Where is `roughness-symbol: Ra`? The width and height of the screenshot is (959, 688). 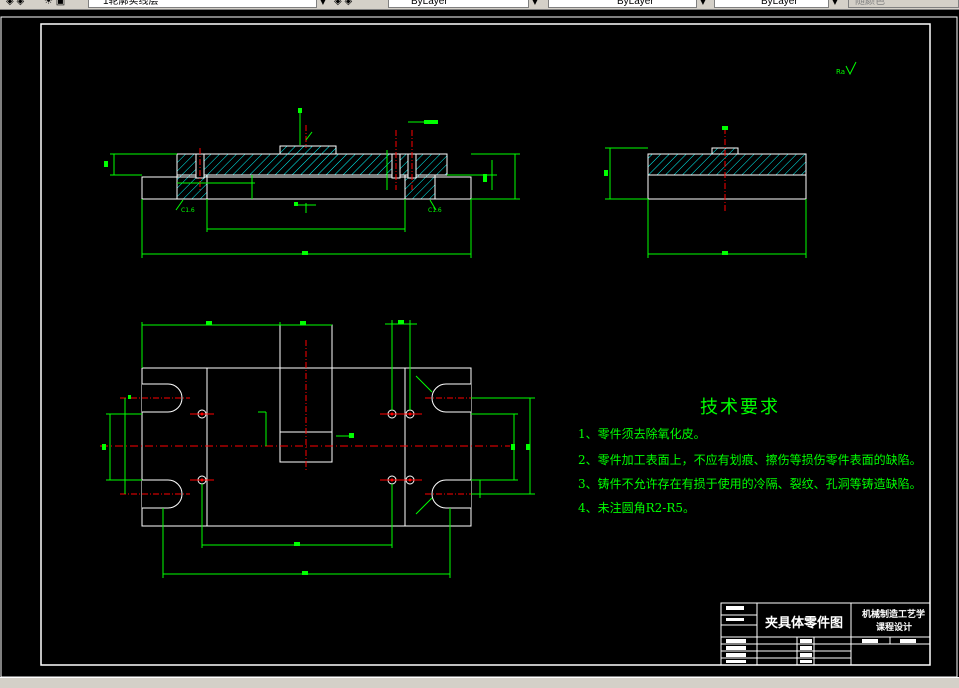 roughness-symbol: Ra is located at coordinates (846, 68).